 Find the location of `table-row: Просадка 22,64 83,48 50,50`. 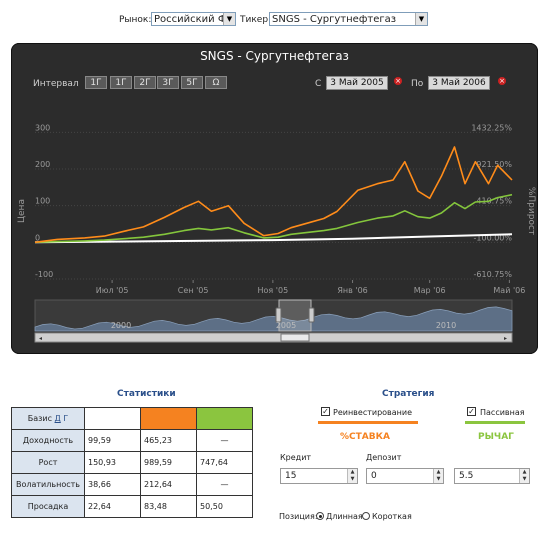

table-row: Просадка 22,64 83,48 50,50 is located at coordinates (132, 506).